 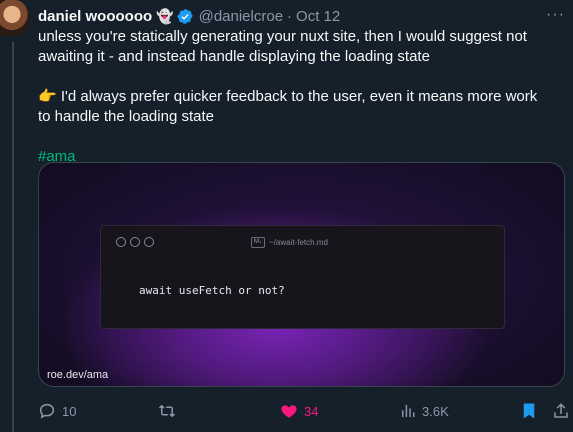 I want to click on code-text: await useFetch or not?, so click(x=212, y=290).